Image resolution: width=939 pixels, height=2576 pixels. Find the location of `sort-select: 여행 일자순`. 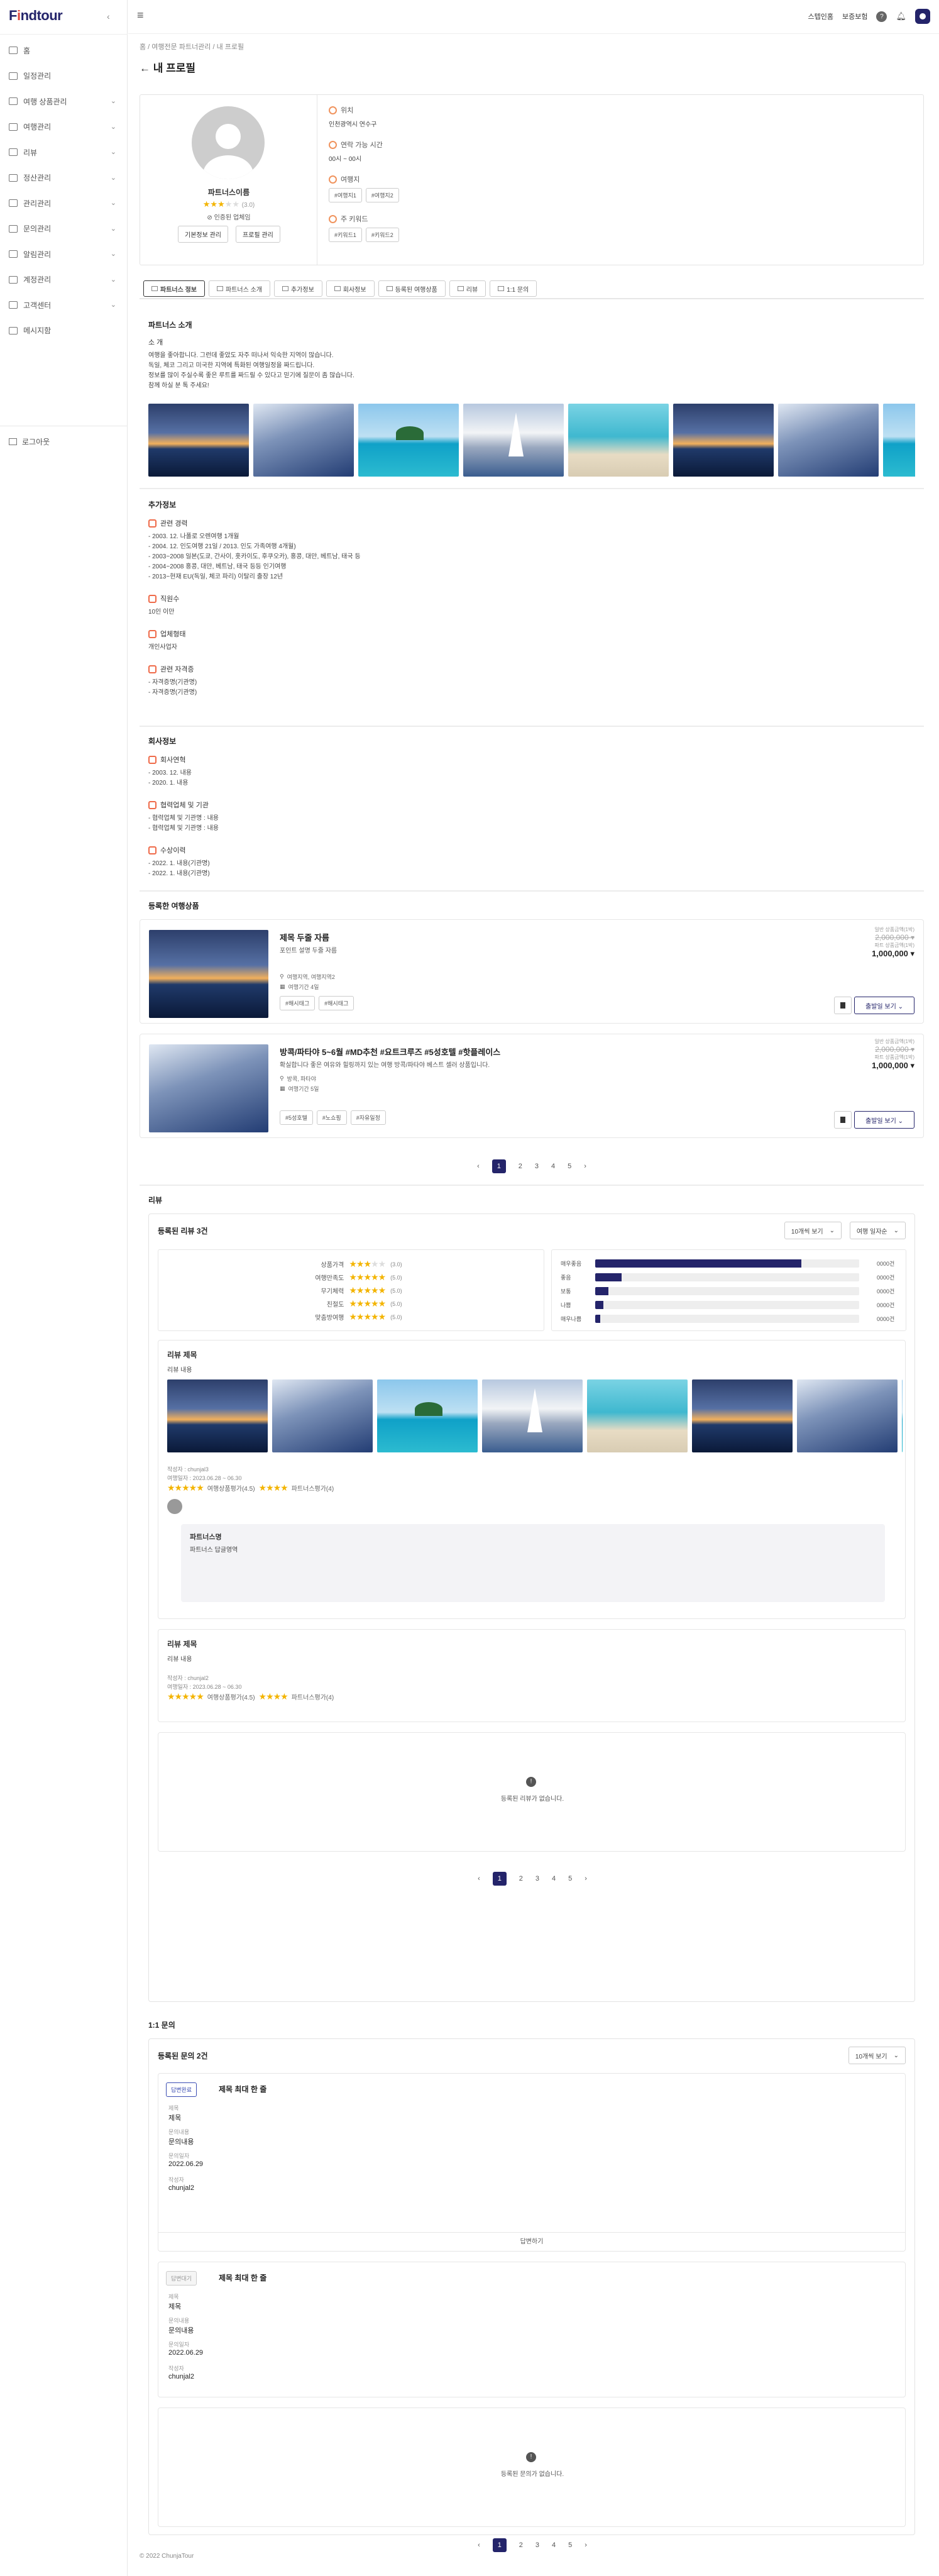

sort-select: 여행 일자순 is located at coordinates (877, 1230).